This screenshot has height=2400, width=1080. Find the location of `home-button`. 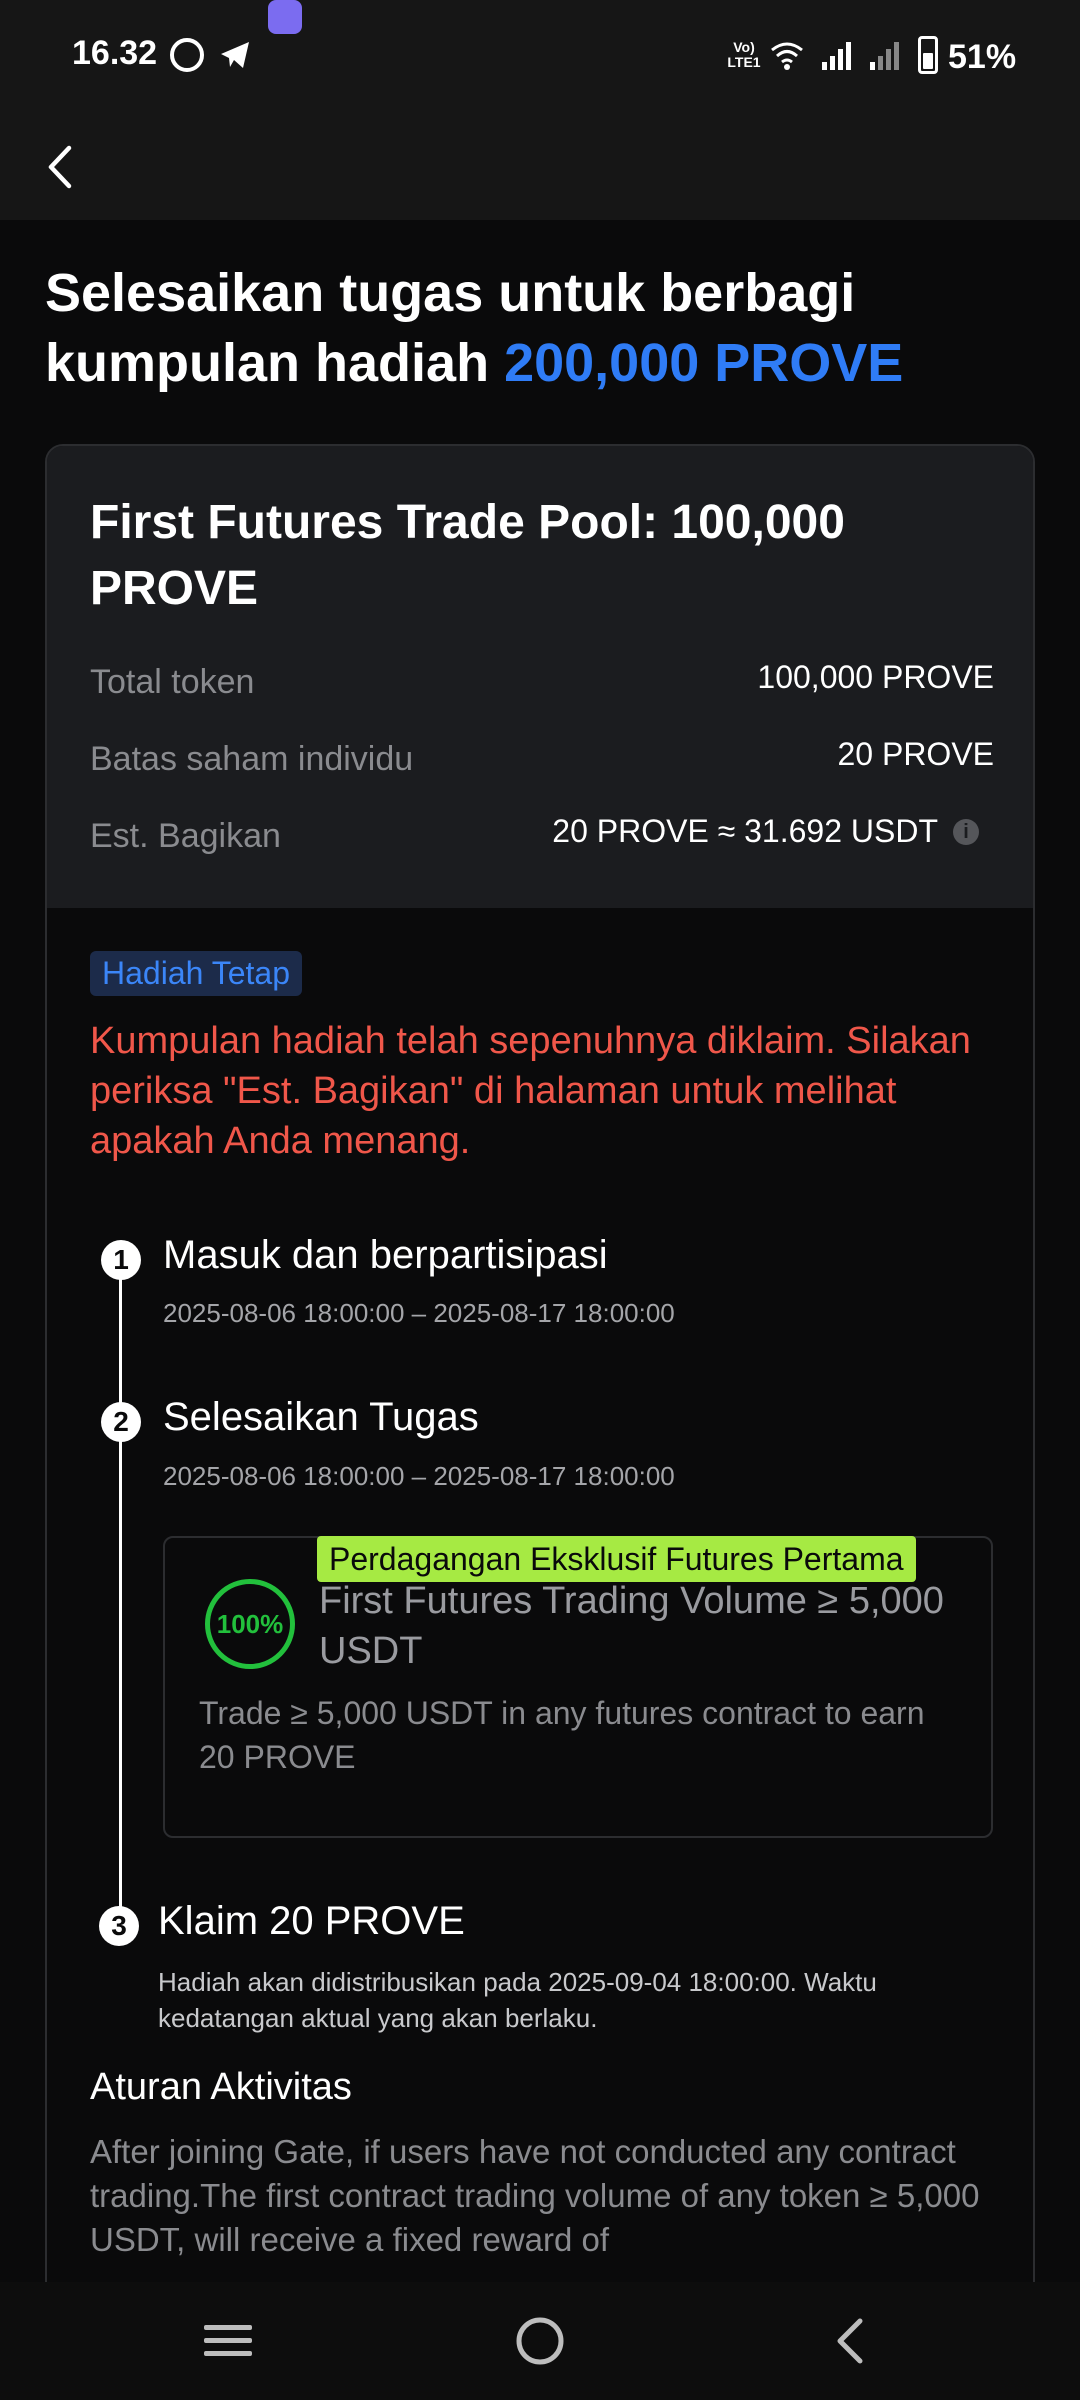

home-button is located at coordinates (540, 2341).